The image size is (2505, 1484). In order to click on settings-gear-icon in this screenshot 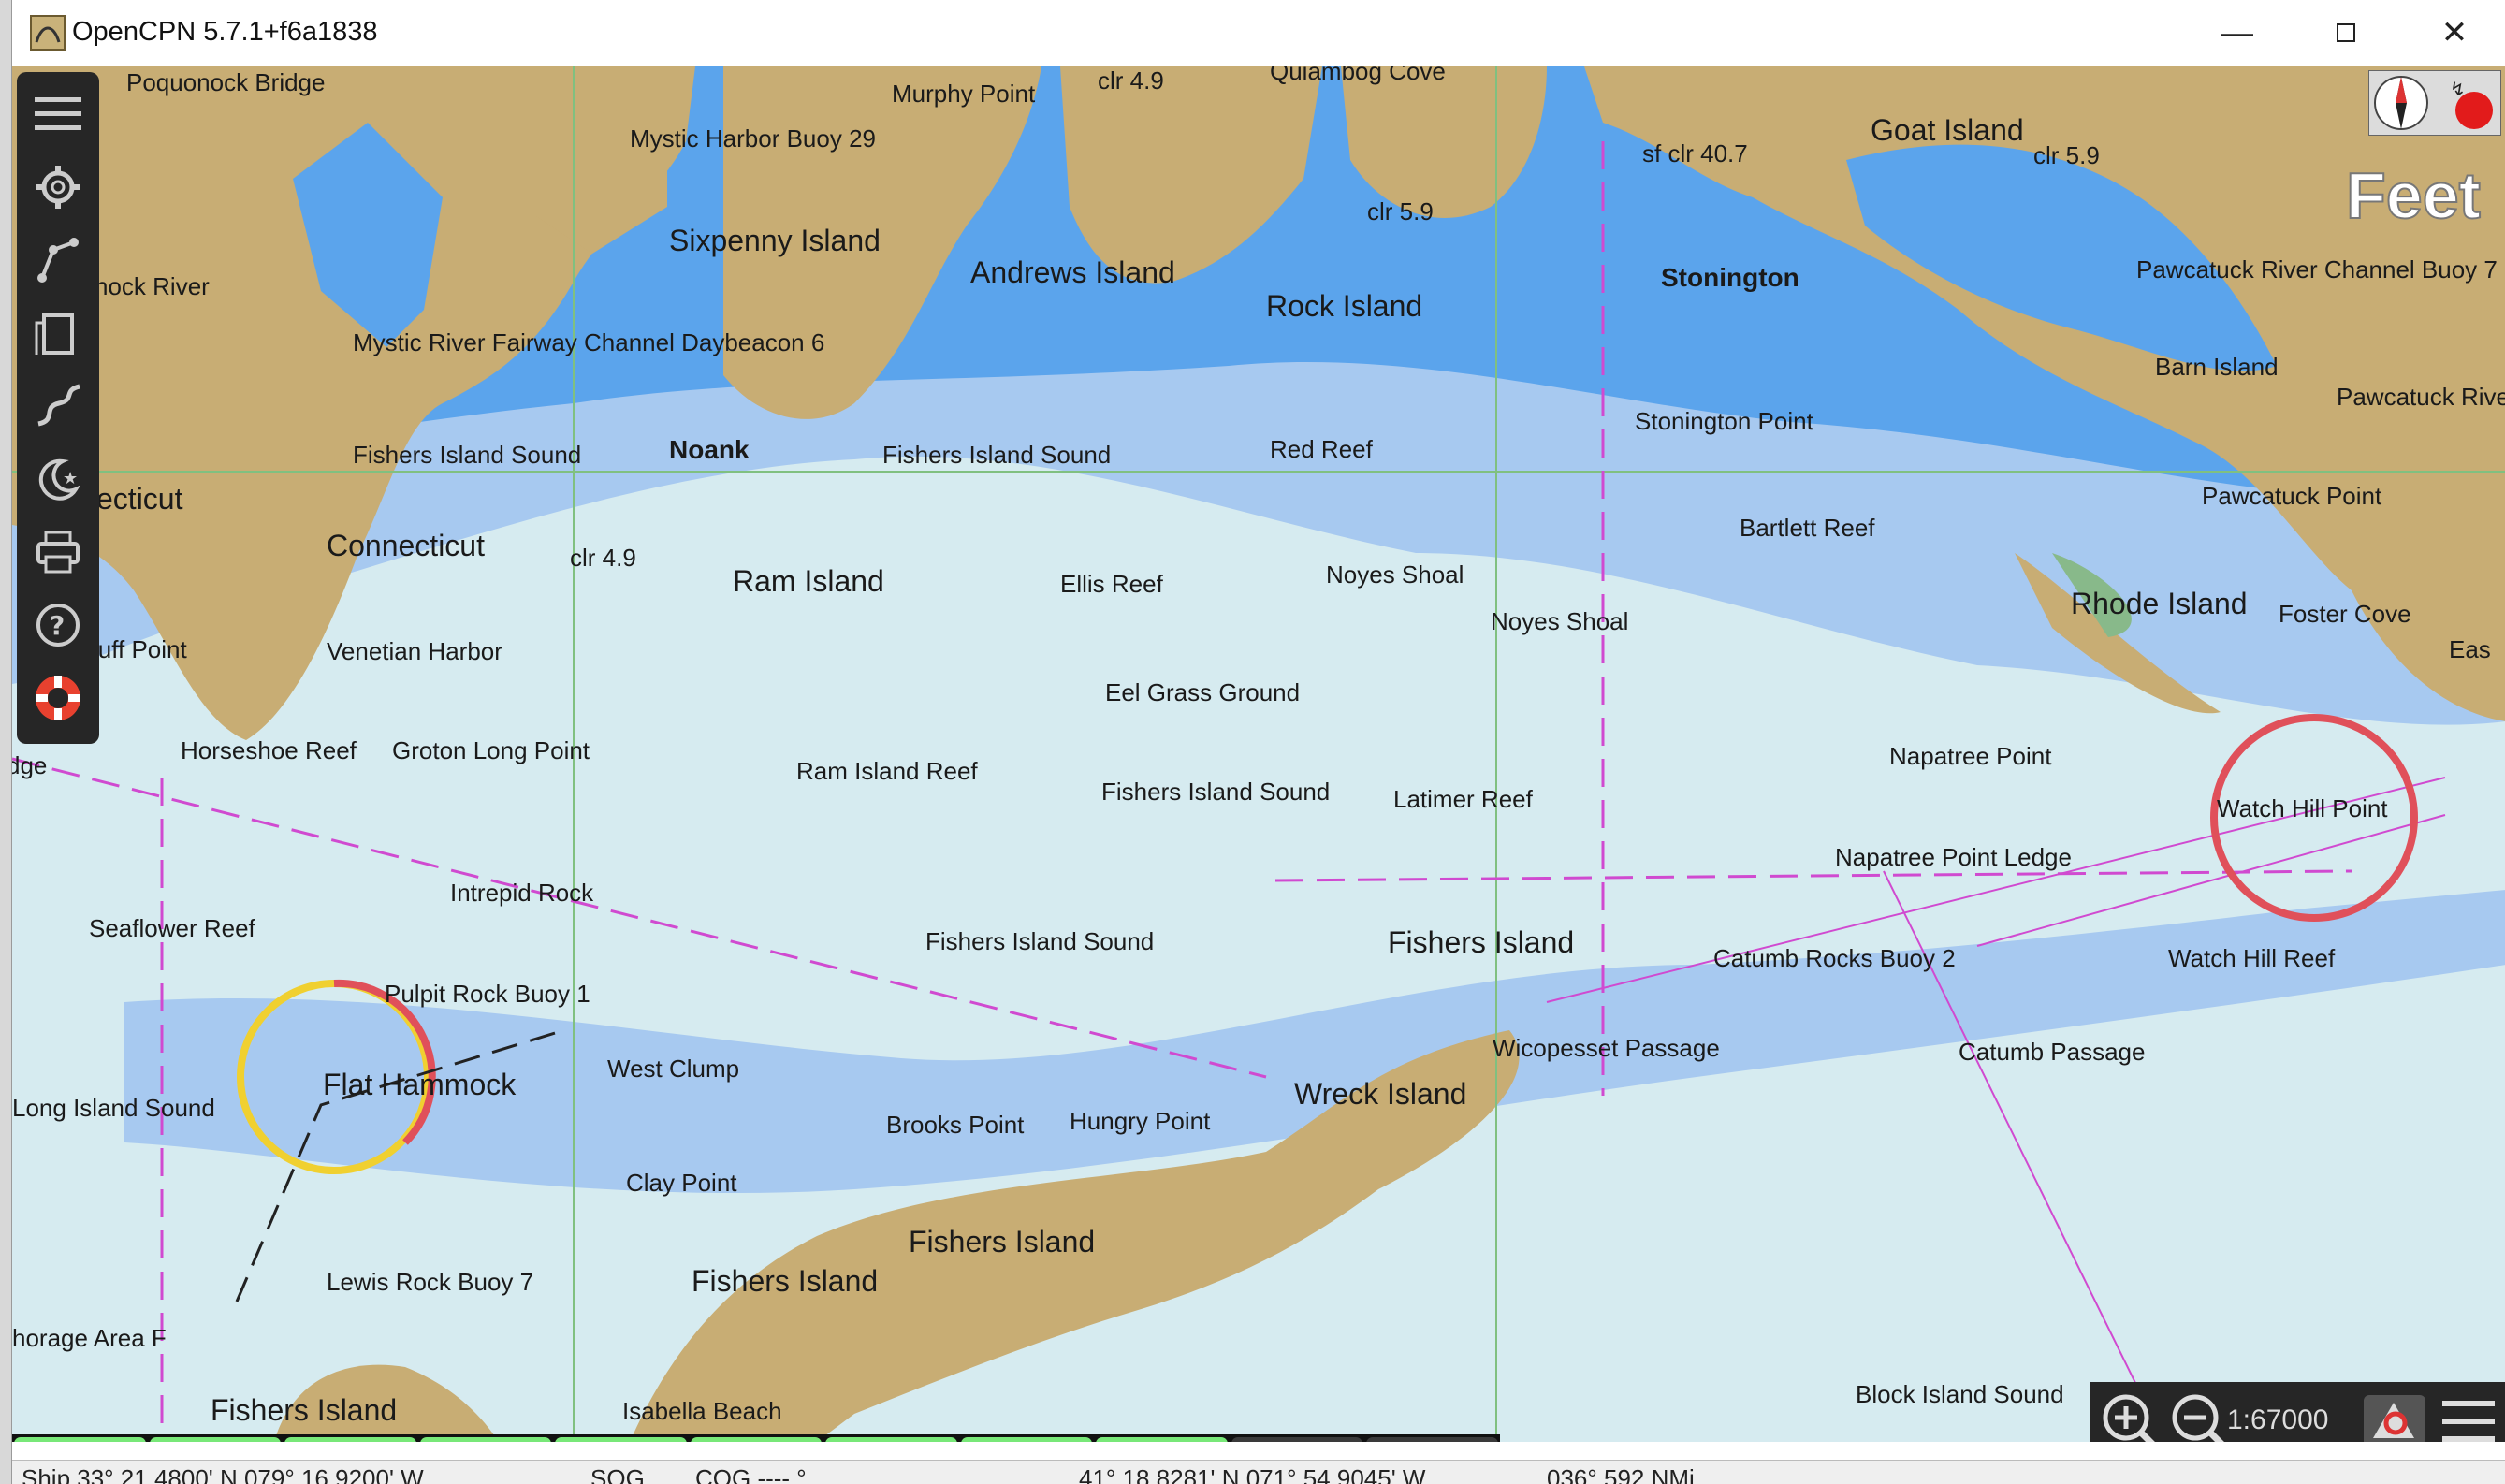, I will do `click(58, 189)`.